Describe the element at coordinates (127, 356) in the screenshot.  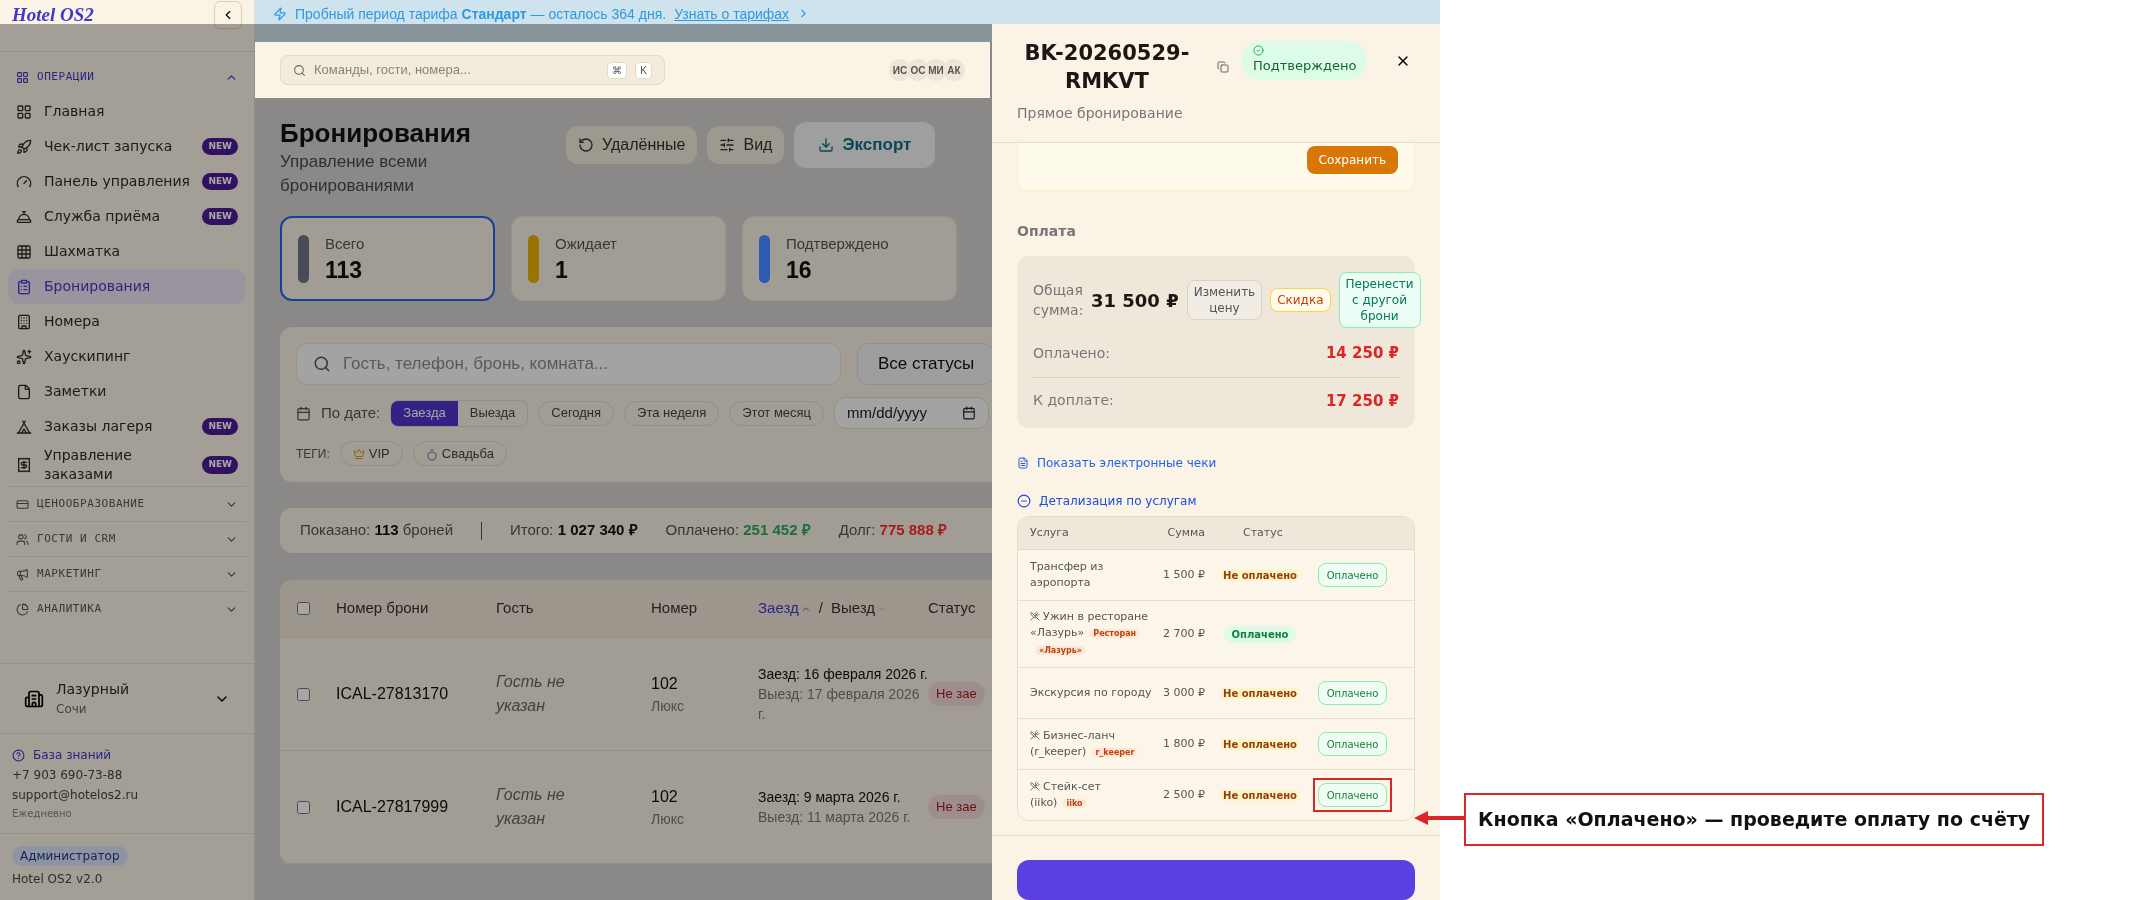
I see `nav-item: Хаускипинг` at that location.